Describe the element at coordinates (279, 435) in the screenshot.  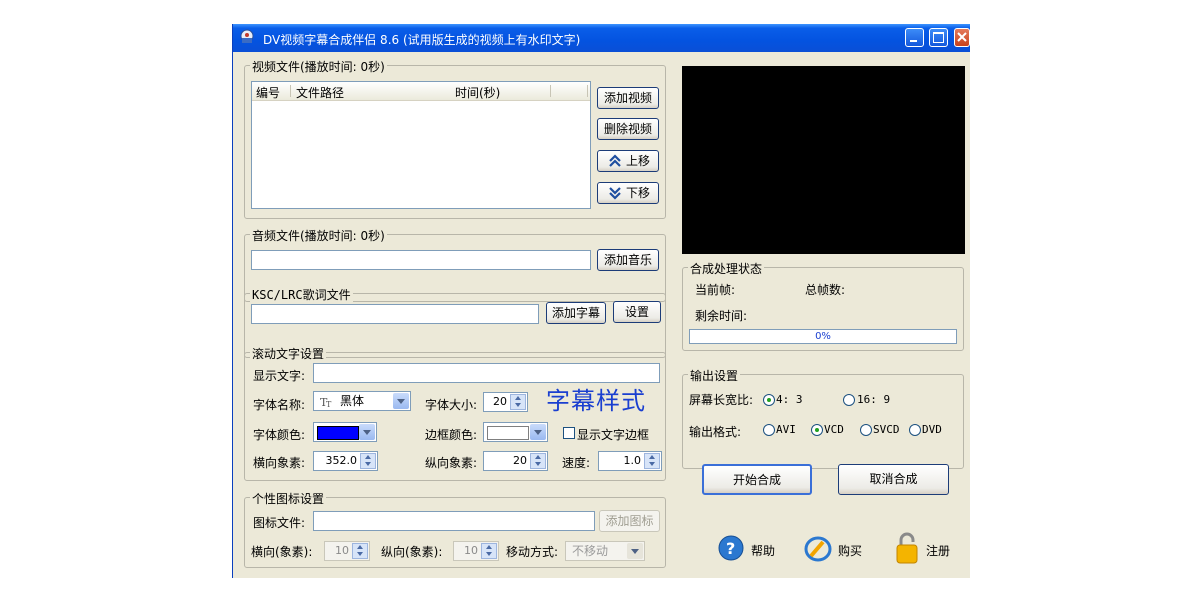
I see `font-color-label: 字体颜色:` at that location.